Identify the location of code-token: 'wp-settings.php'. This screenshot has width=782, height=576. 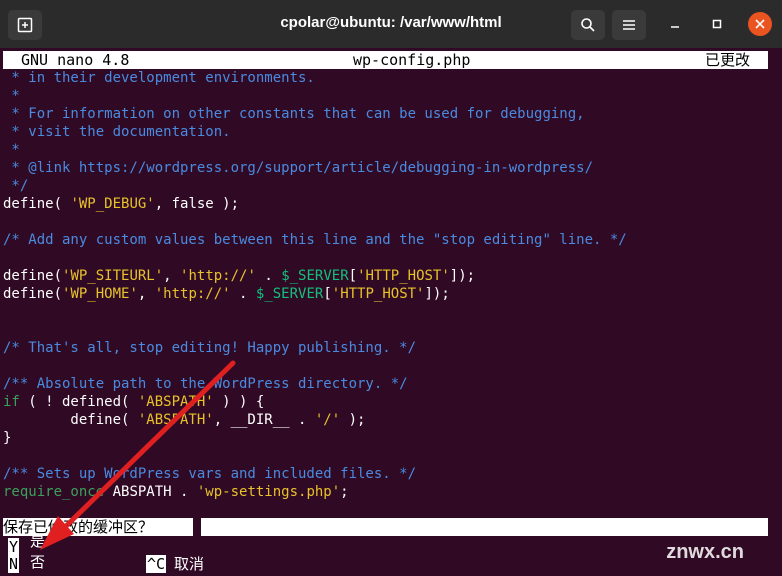
(268, 492).